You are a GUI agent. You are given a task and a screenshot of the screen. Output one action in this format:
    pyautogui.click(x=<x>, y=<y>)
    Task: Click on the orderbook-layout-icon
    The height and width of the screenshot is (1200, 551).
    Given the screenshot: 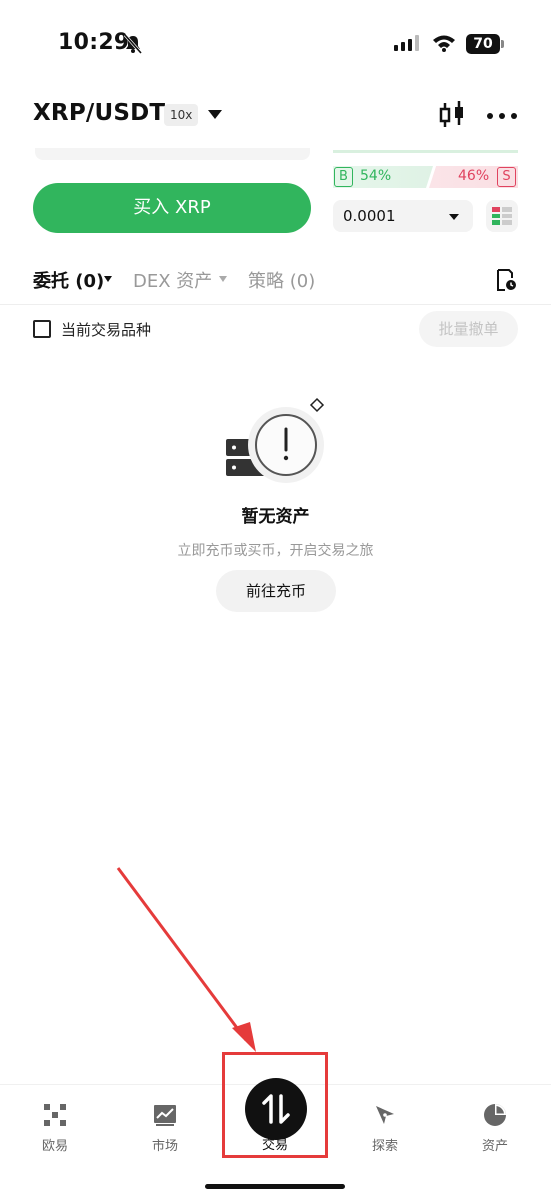 What is the action you would take?
    pyautogui.click(x=502, y=216)
    